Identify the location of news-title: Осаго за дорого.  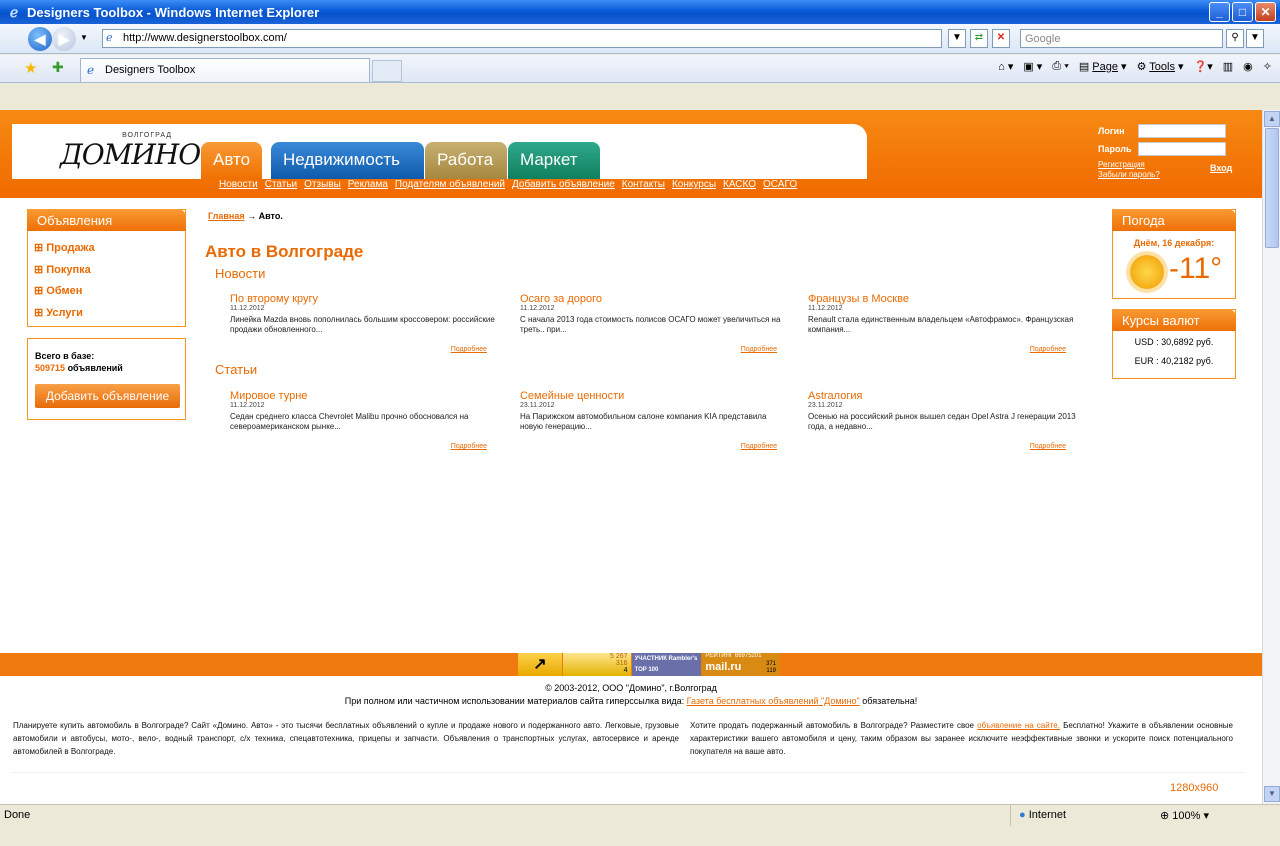
(655, 299).